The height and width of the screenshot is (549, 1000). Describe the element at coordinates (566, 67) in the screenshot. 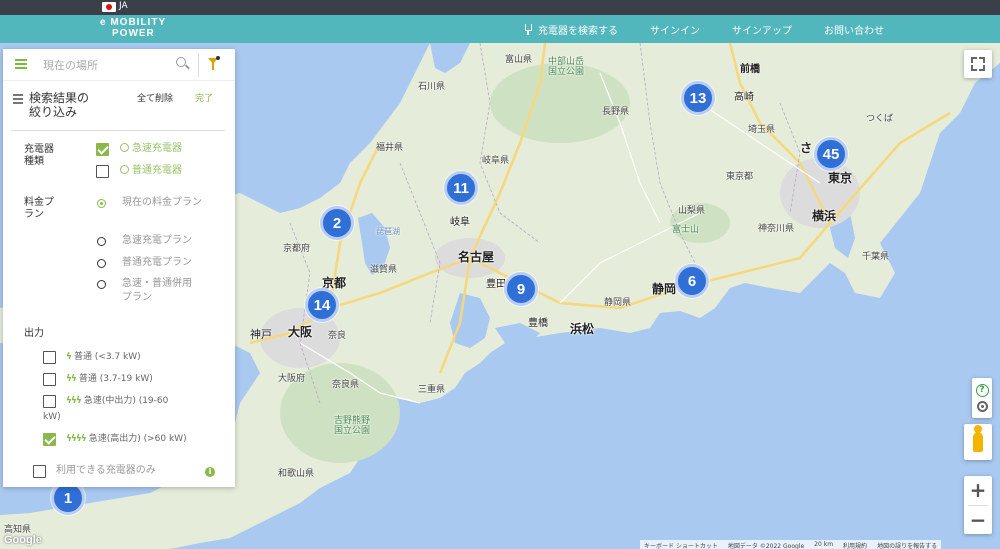

I see `map-label: 中部山岳 国立公園` at that location.